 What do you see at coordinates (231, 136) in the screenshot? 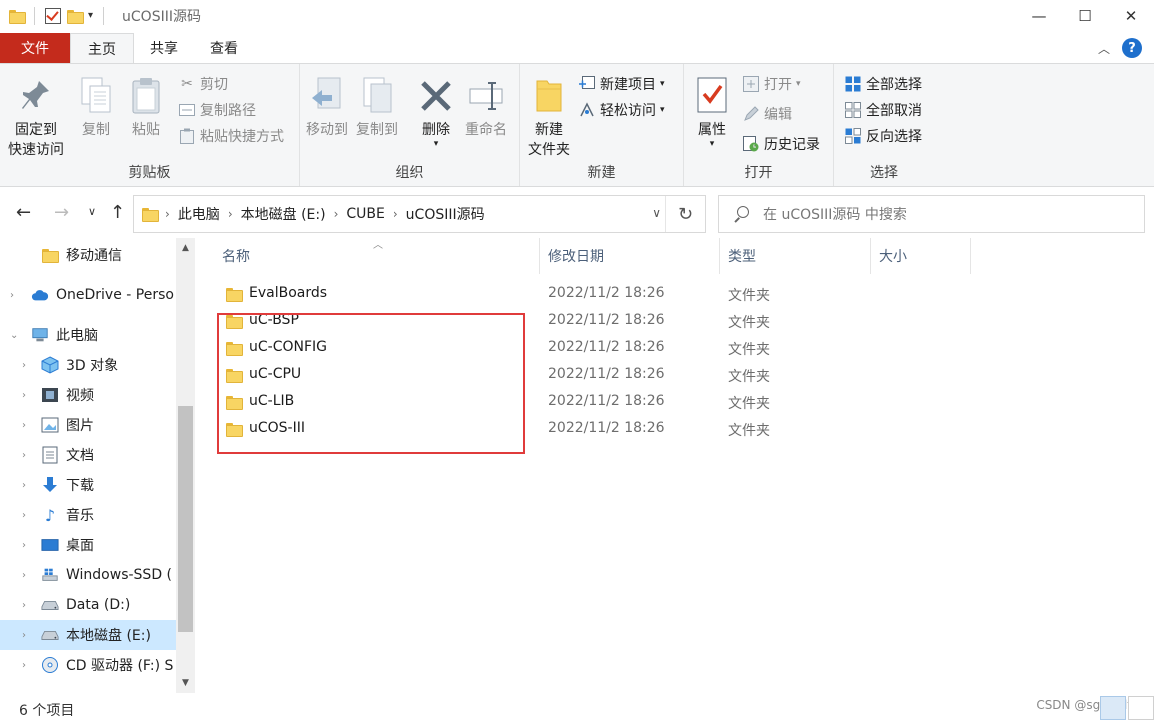
I see `paste-shortcut-button: 粘贴快捷方式` at bounding box center [231, 136].